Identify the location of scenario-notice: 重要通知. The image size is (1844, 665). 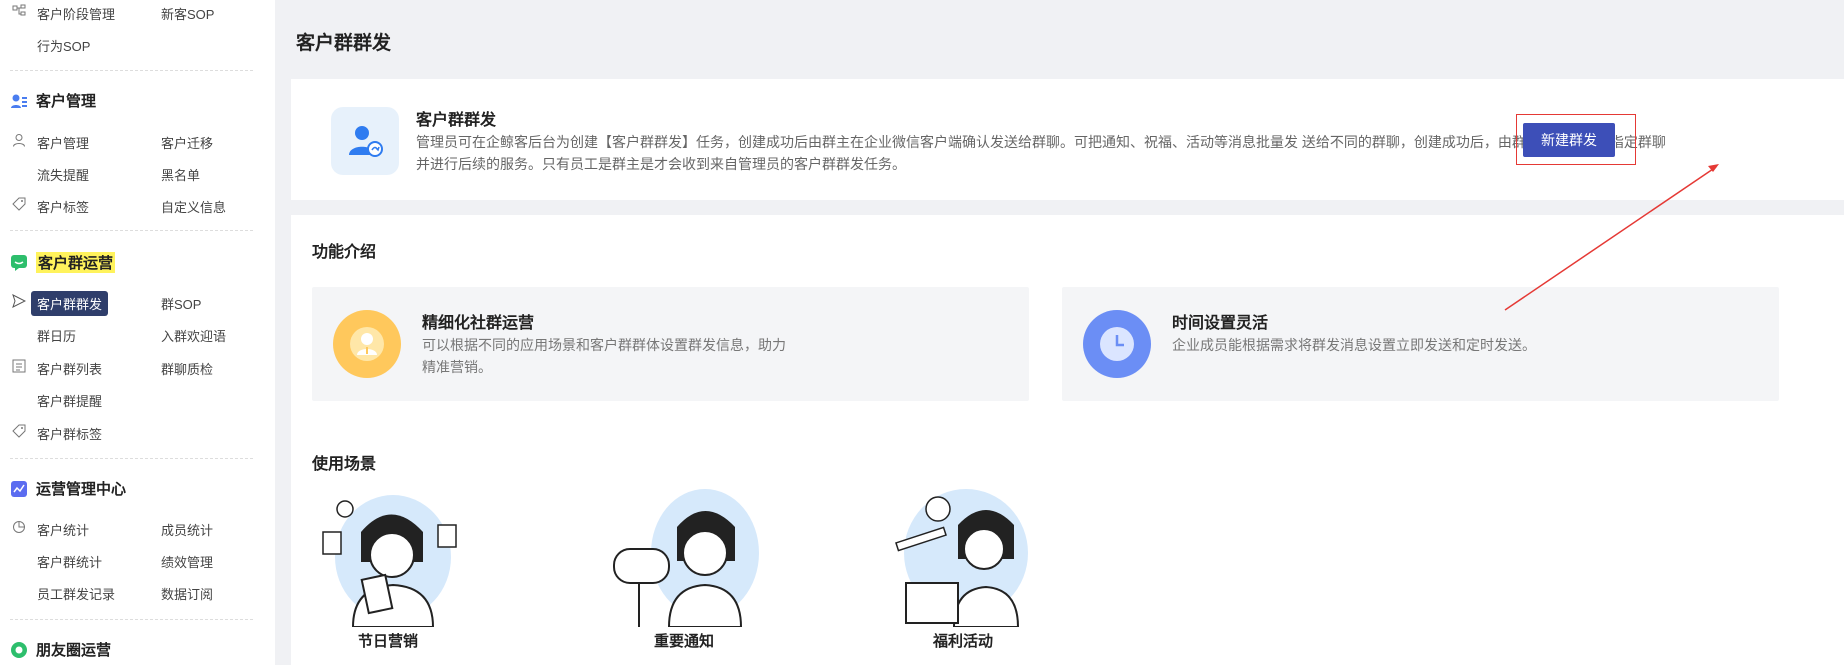
(684, 569).